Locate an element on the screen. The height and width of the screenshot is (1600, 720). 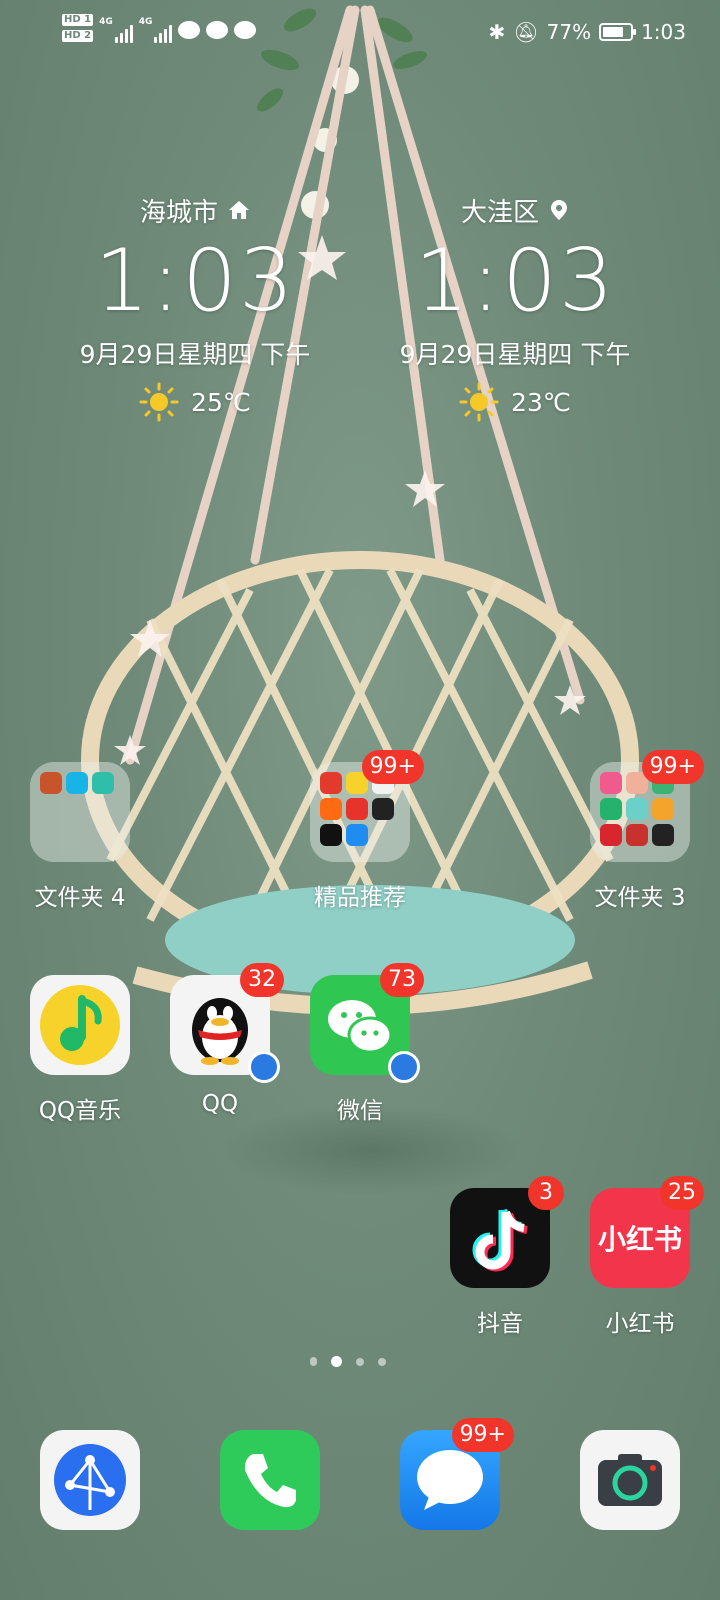
notification-badge: 25 is located at coordinates (682, 1193).